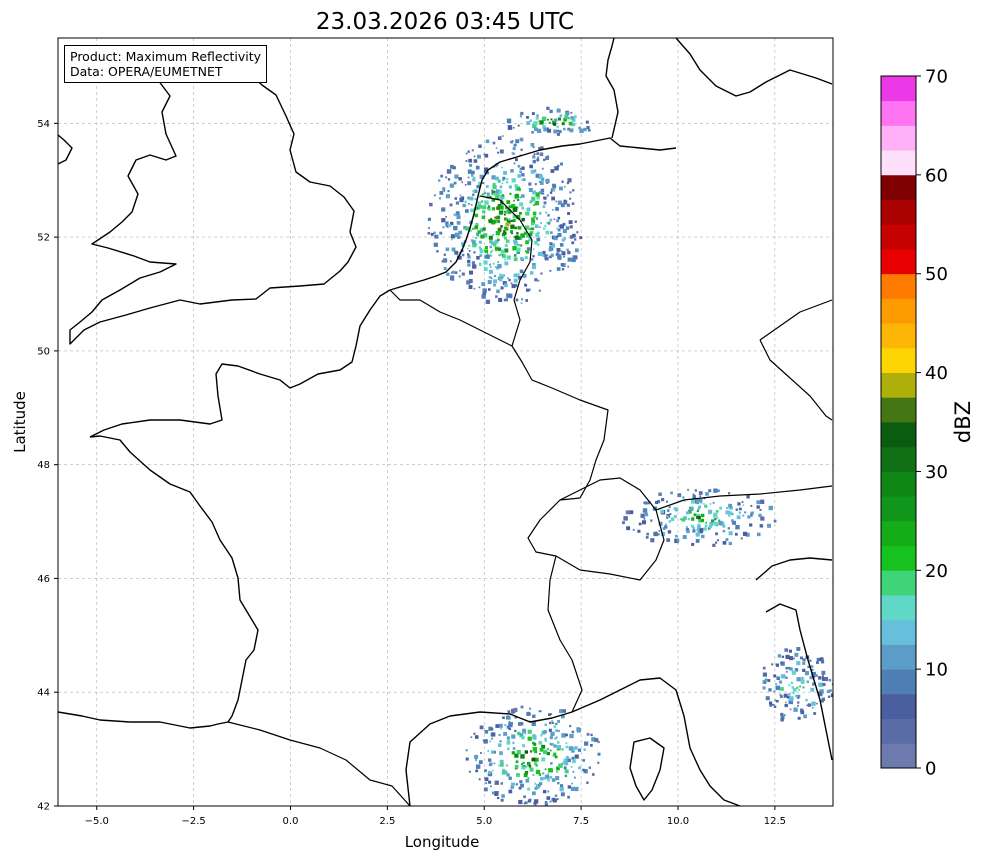 This screenshot has height=860, width=985. I want to click on colorbar-tick-label: 60, so click(936, 175).